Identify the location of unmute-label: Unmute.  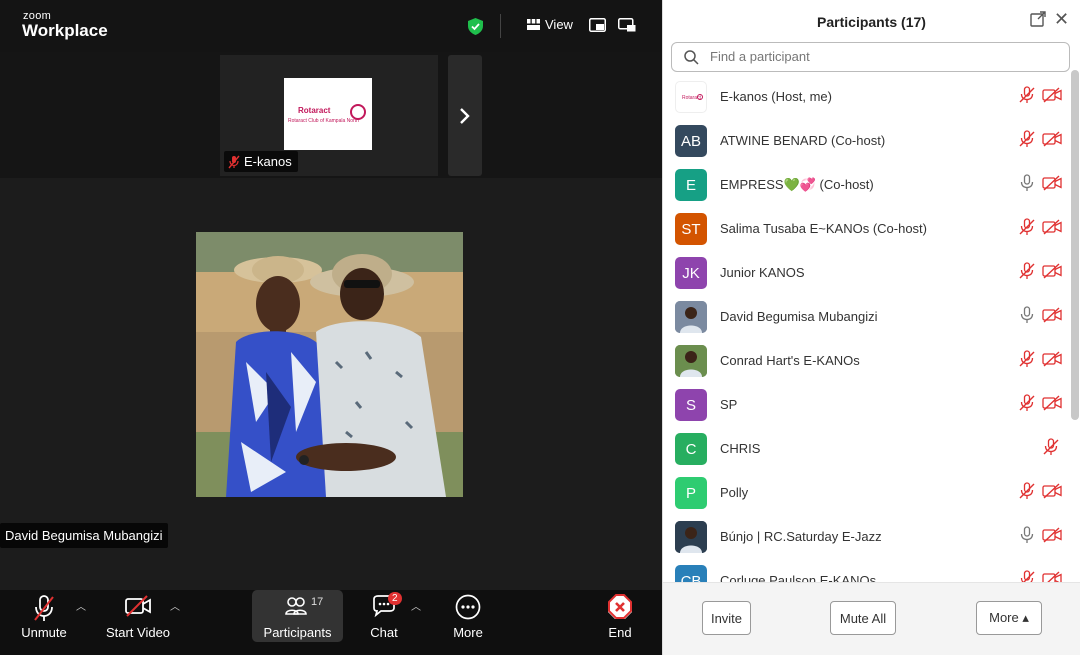
(44, 632).